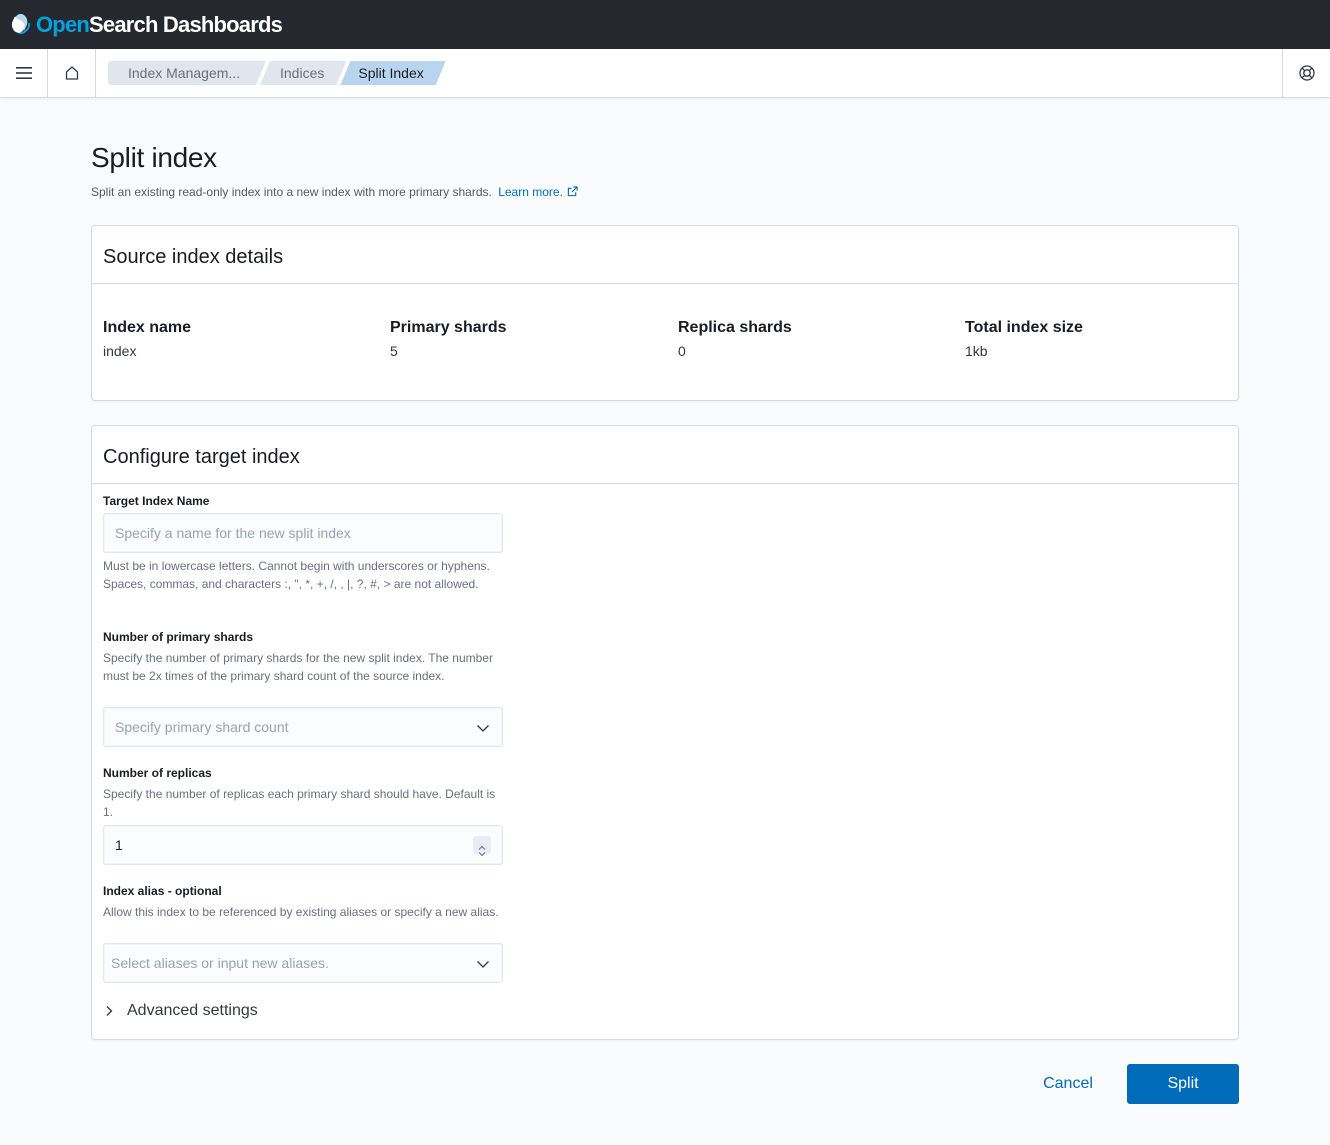  Describe the element at coordinates (303, 727) in the screenshot. I see `primary-shards-select: Specify primary shard count` at that location.